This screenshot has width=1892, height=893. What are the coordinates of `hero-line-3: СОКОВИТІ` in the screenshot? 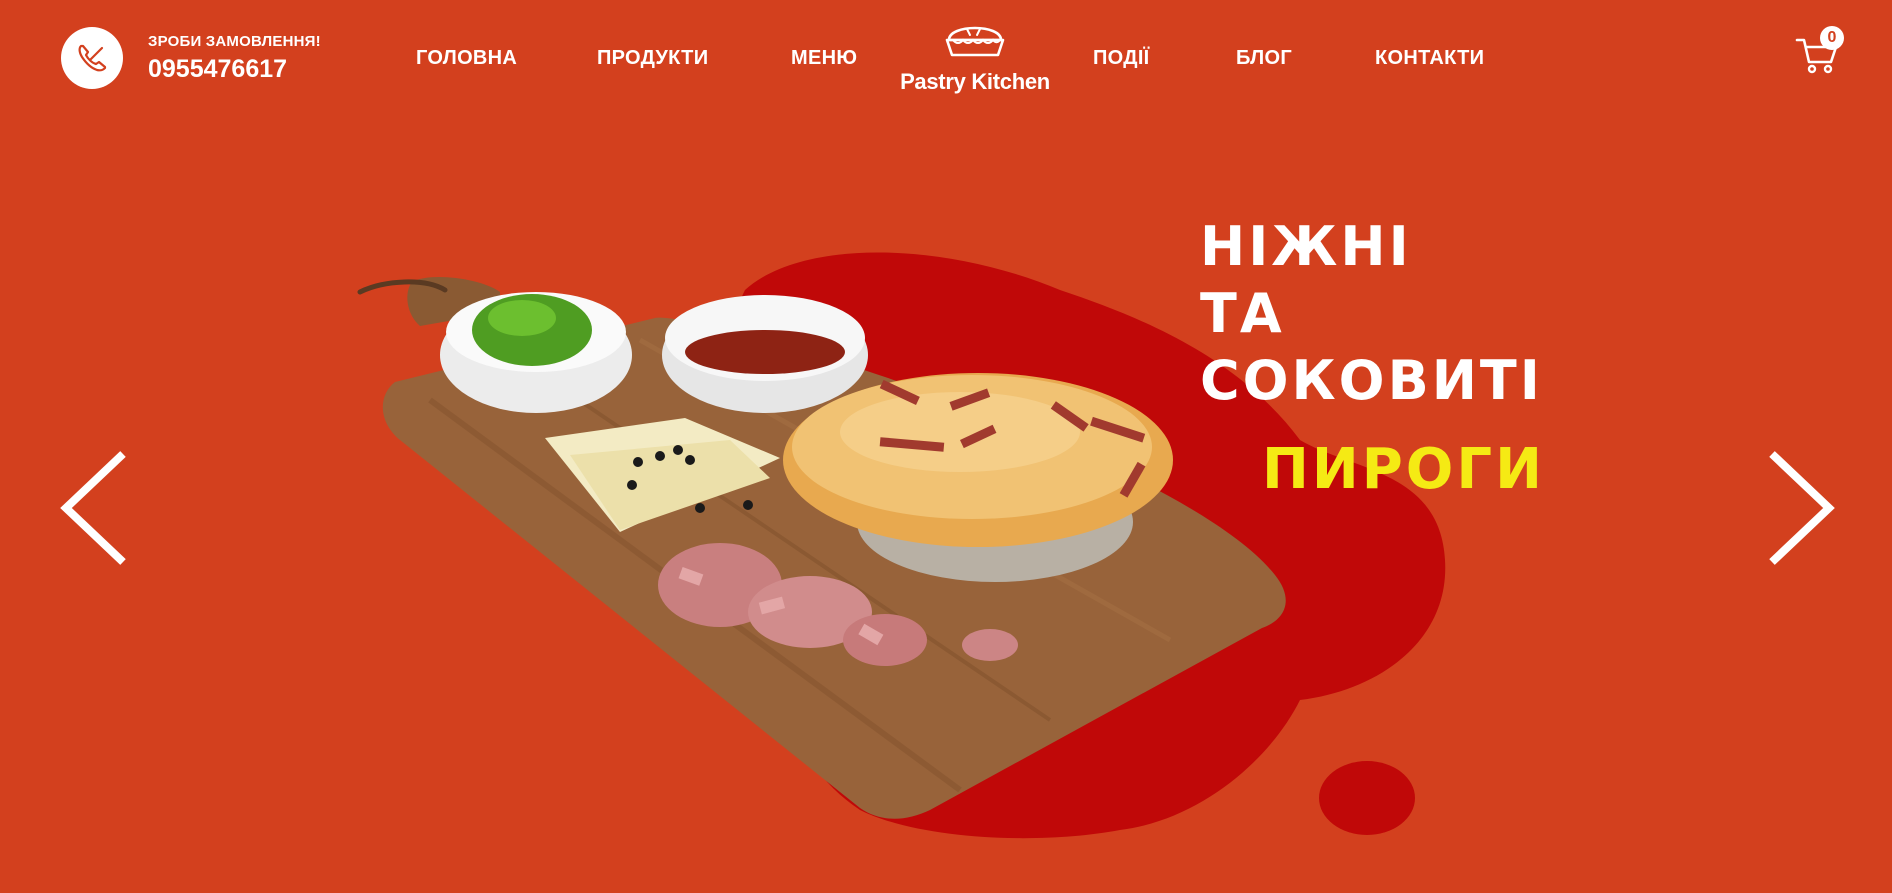 It's located at (1371, 380).